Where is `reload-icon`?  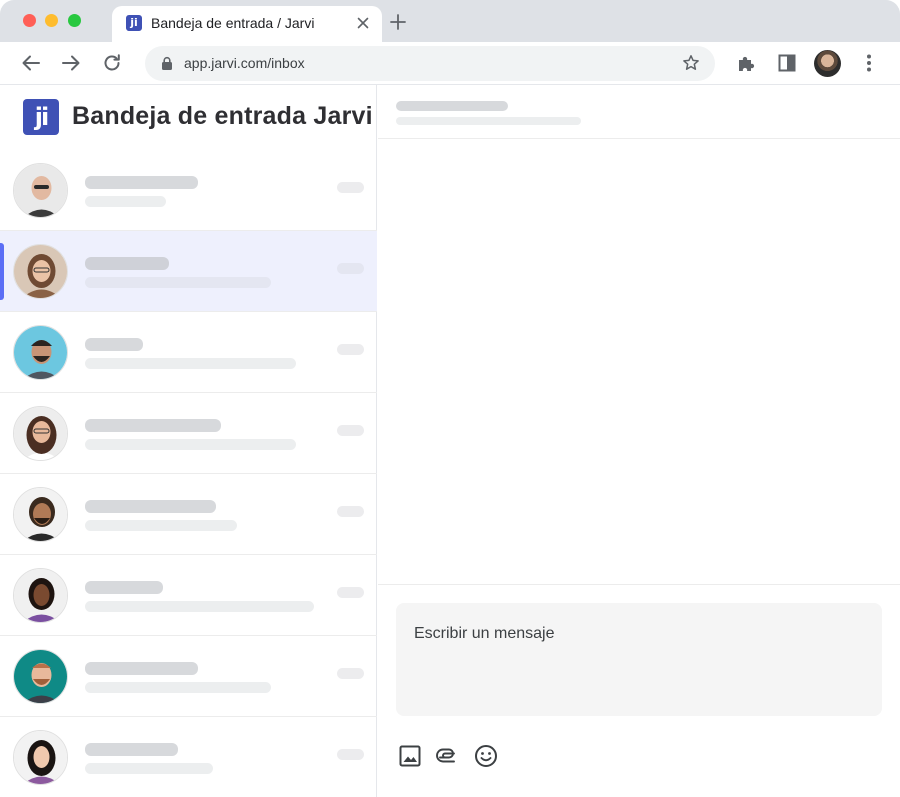
reload-icon is located at coordinates (112, 63).